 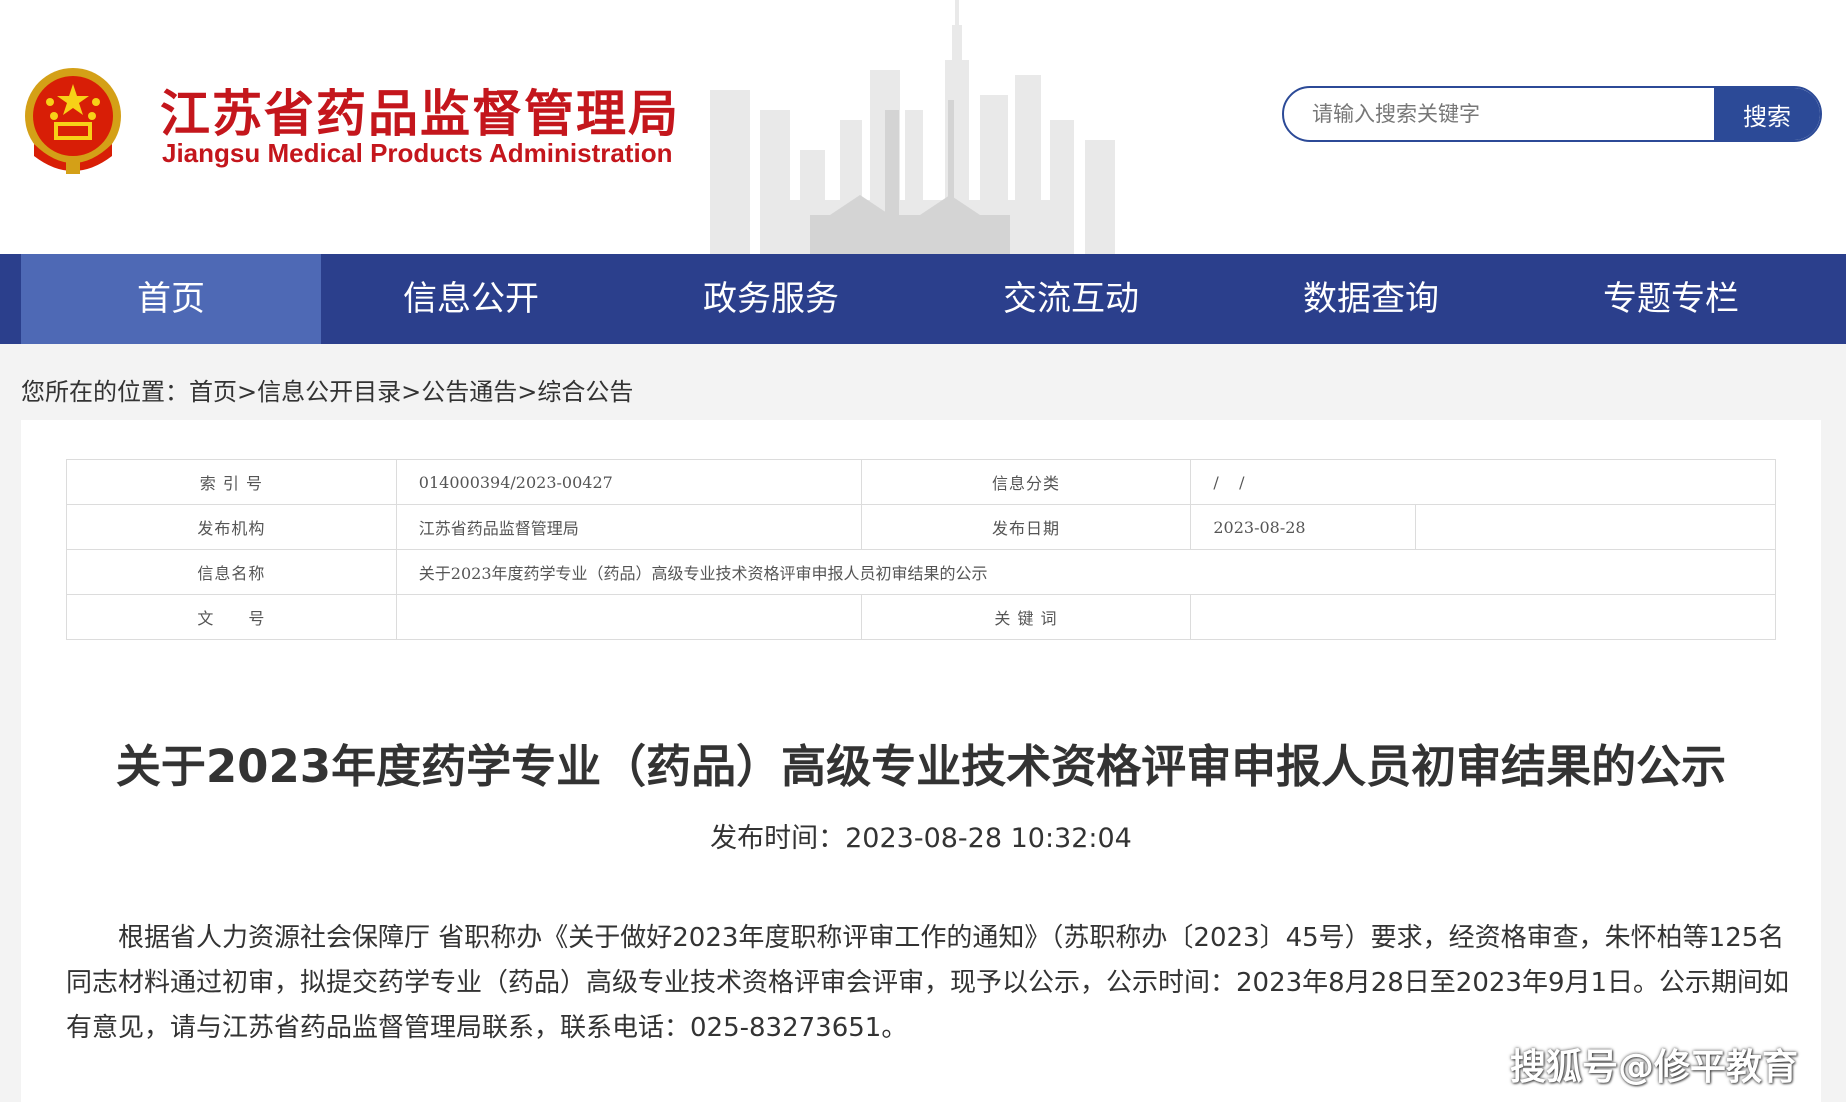 What do you see at coordinates (231, 617) in the screenshot?
I see `docno-label: 文 号` at bounding box center [231, 617].